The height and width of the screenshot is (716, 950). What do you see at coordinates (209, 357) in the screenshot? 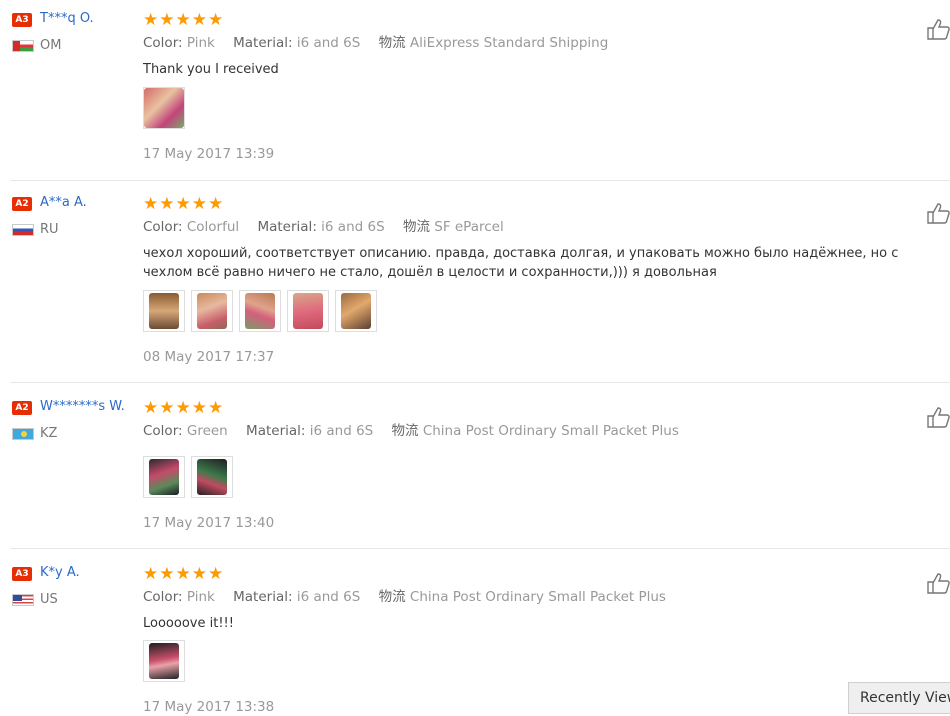
I see `review-date: 08 May 2017 17:37` at bounding box center [209, 357].